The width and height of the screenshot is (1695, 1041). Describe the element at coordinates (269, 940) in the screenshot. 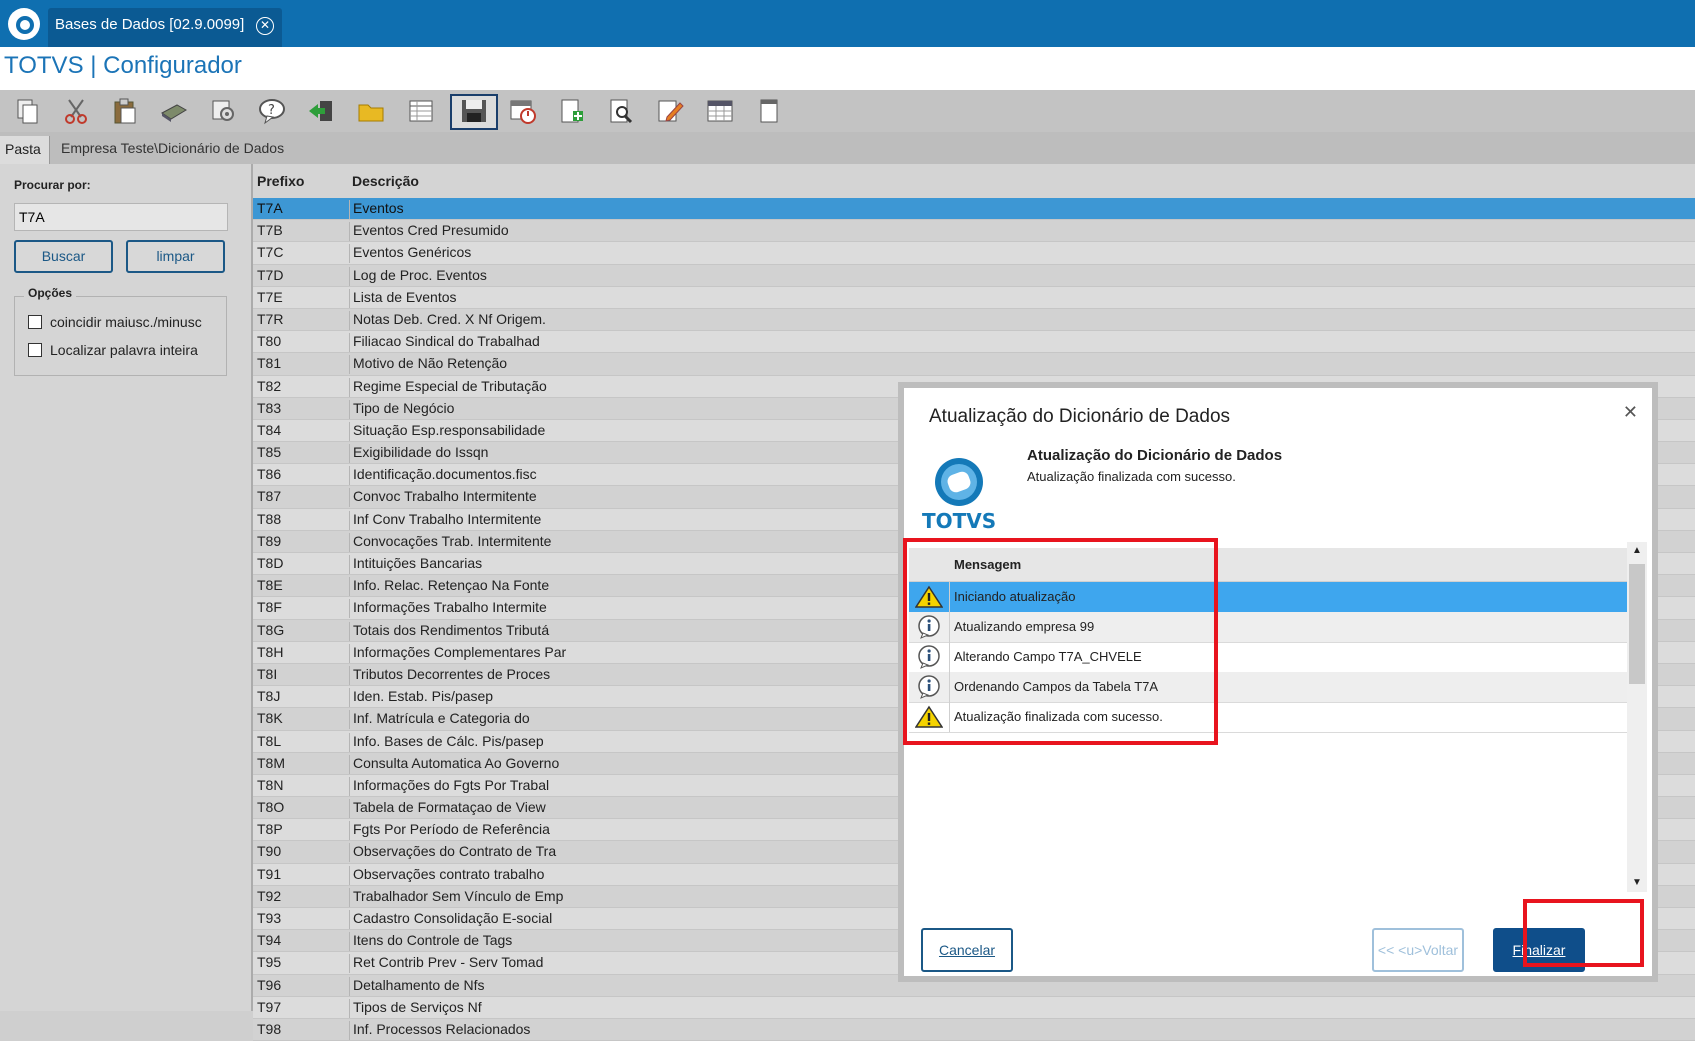

I see `cell-prefixo: T94` at that location.